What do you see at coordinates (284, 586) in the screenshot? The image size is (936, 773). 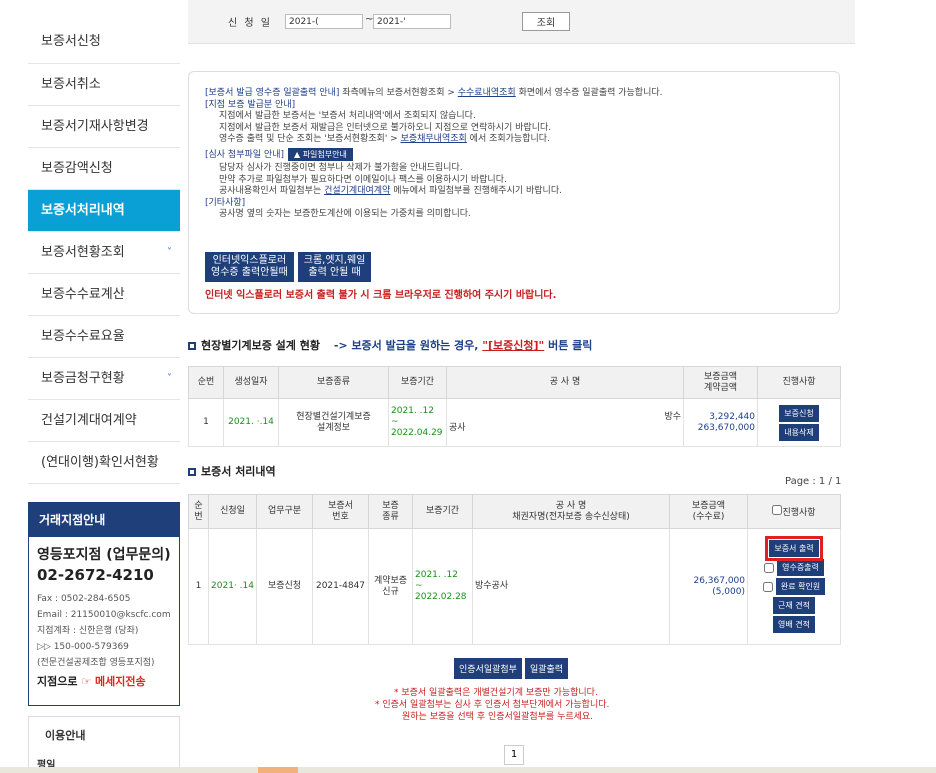 I see `row-biz: 보증신청` at bounding box center [284, 586].